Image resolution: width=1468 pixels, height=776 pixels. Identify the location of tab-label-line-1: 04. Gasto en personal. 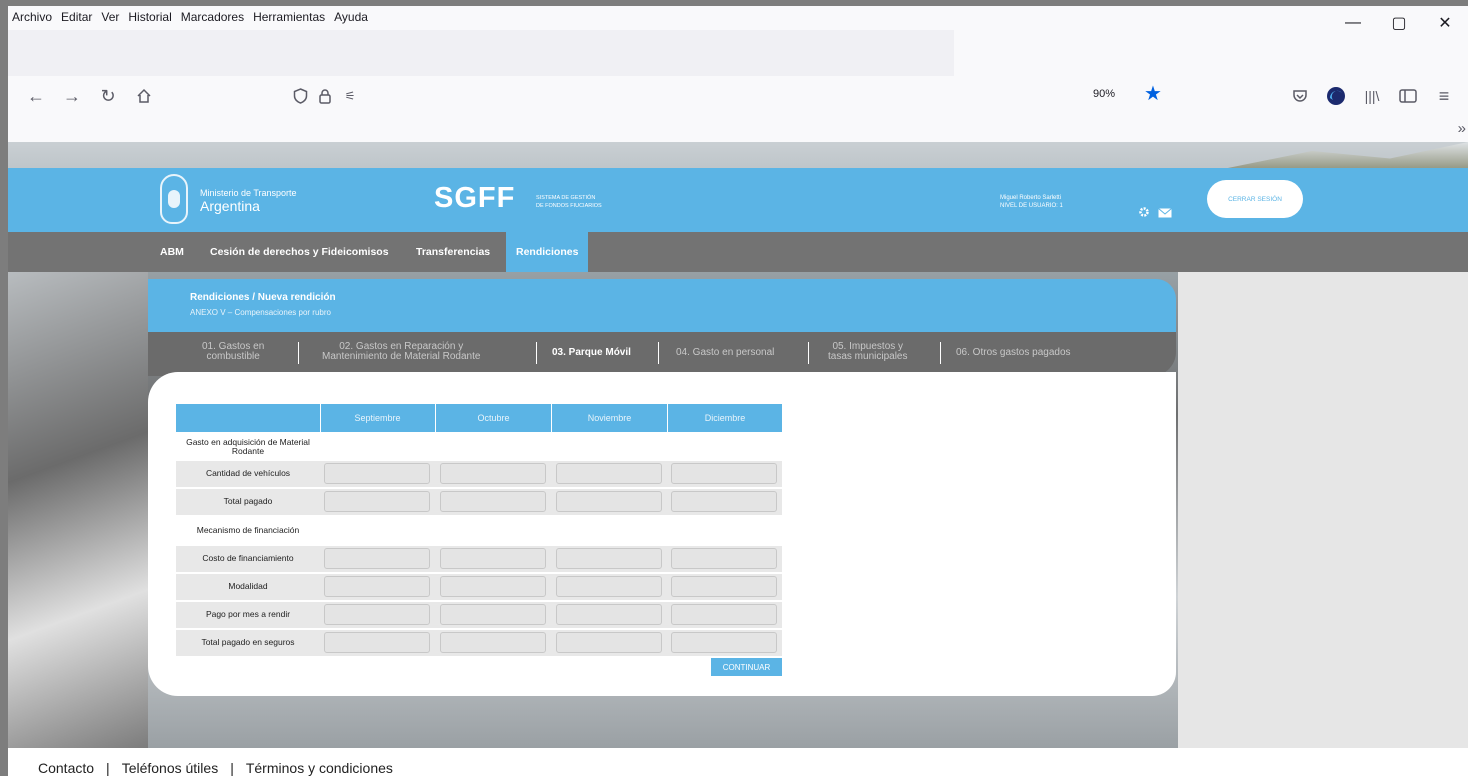
(725, 352).